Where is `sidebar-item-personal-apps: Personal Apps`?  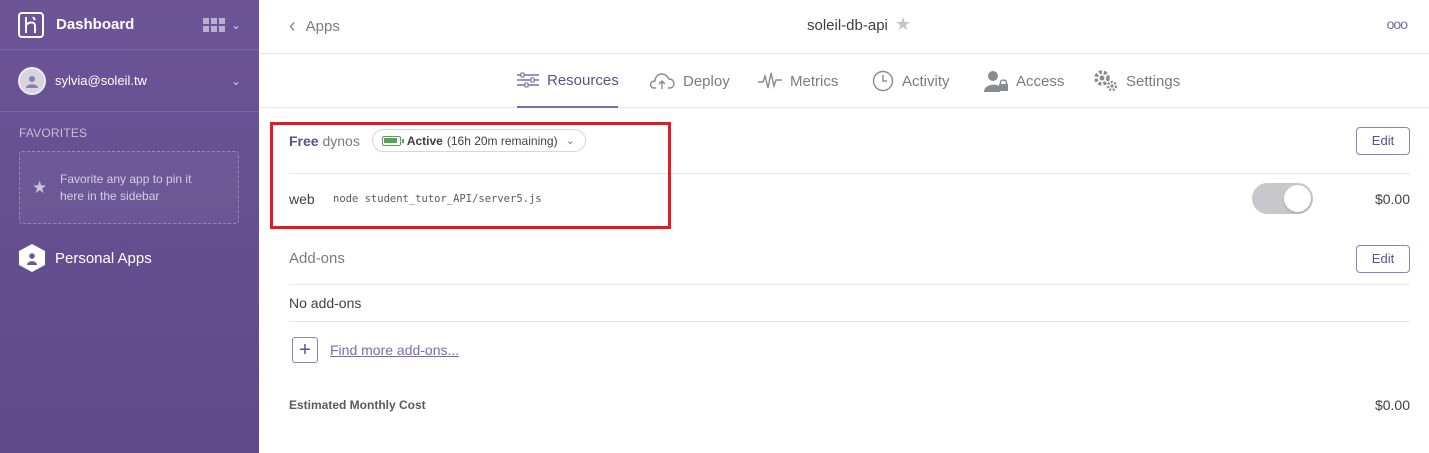 sidebar-item-personal-apps: Personal Apps is located at coordinates (129, 258).